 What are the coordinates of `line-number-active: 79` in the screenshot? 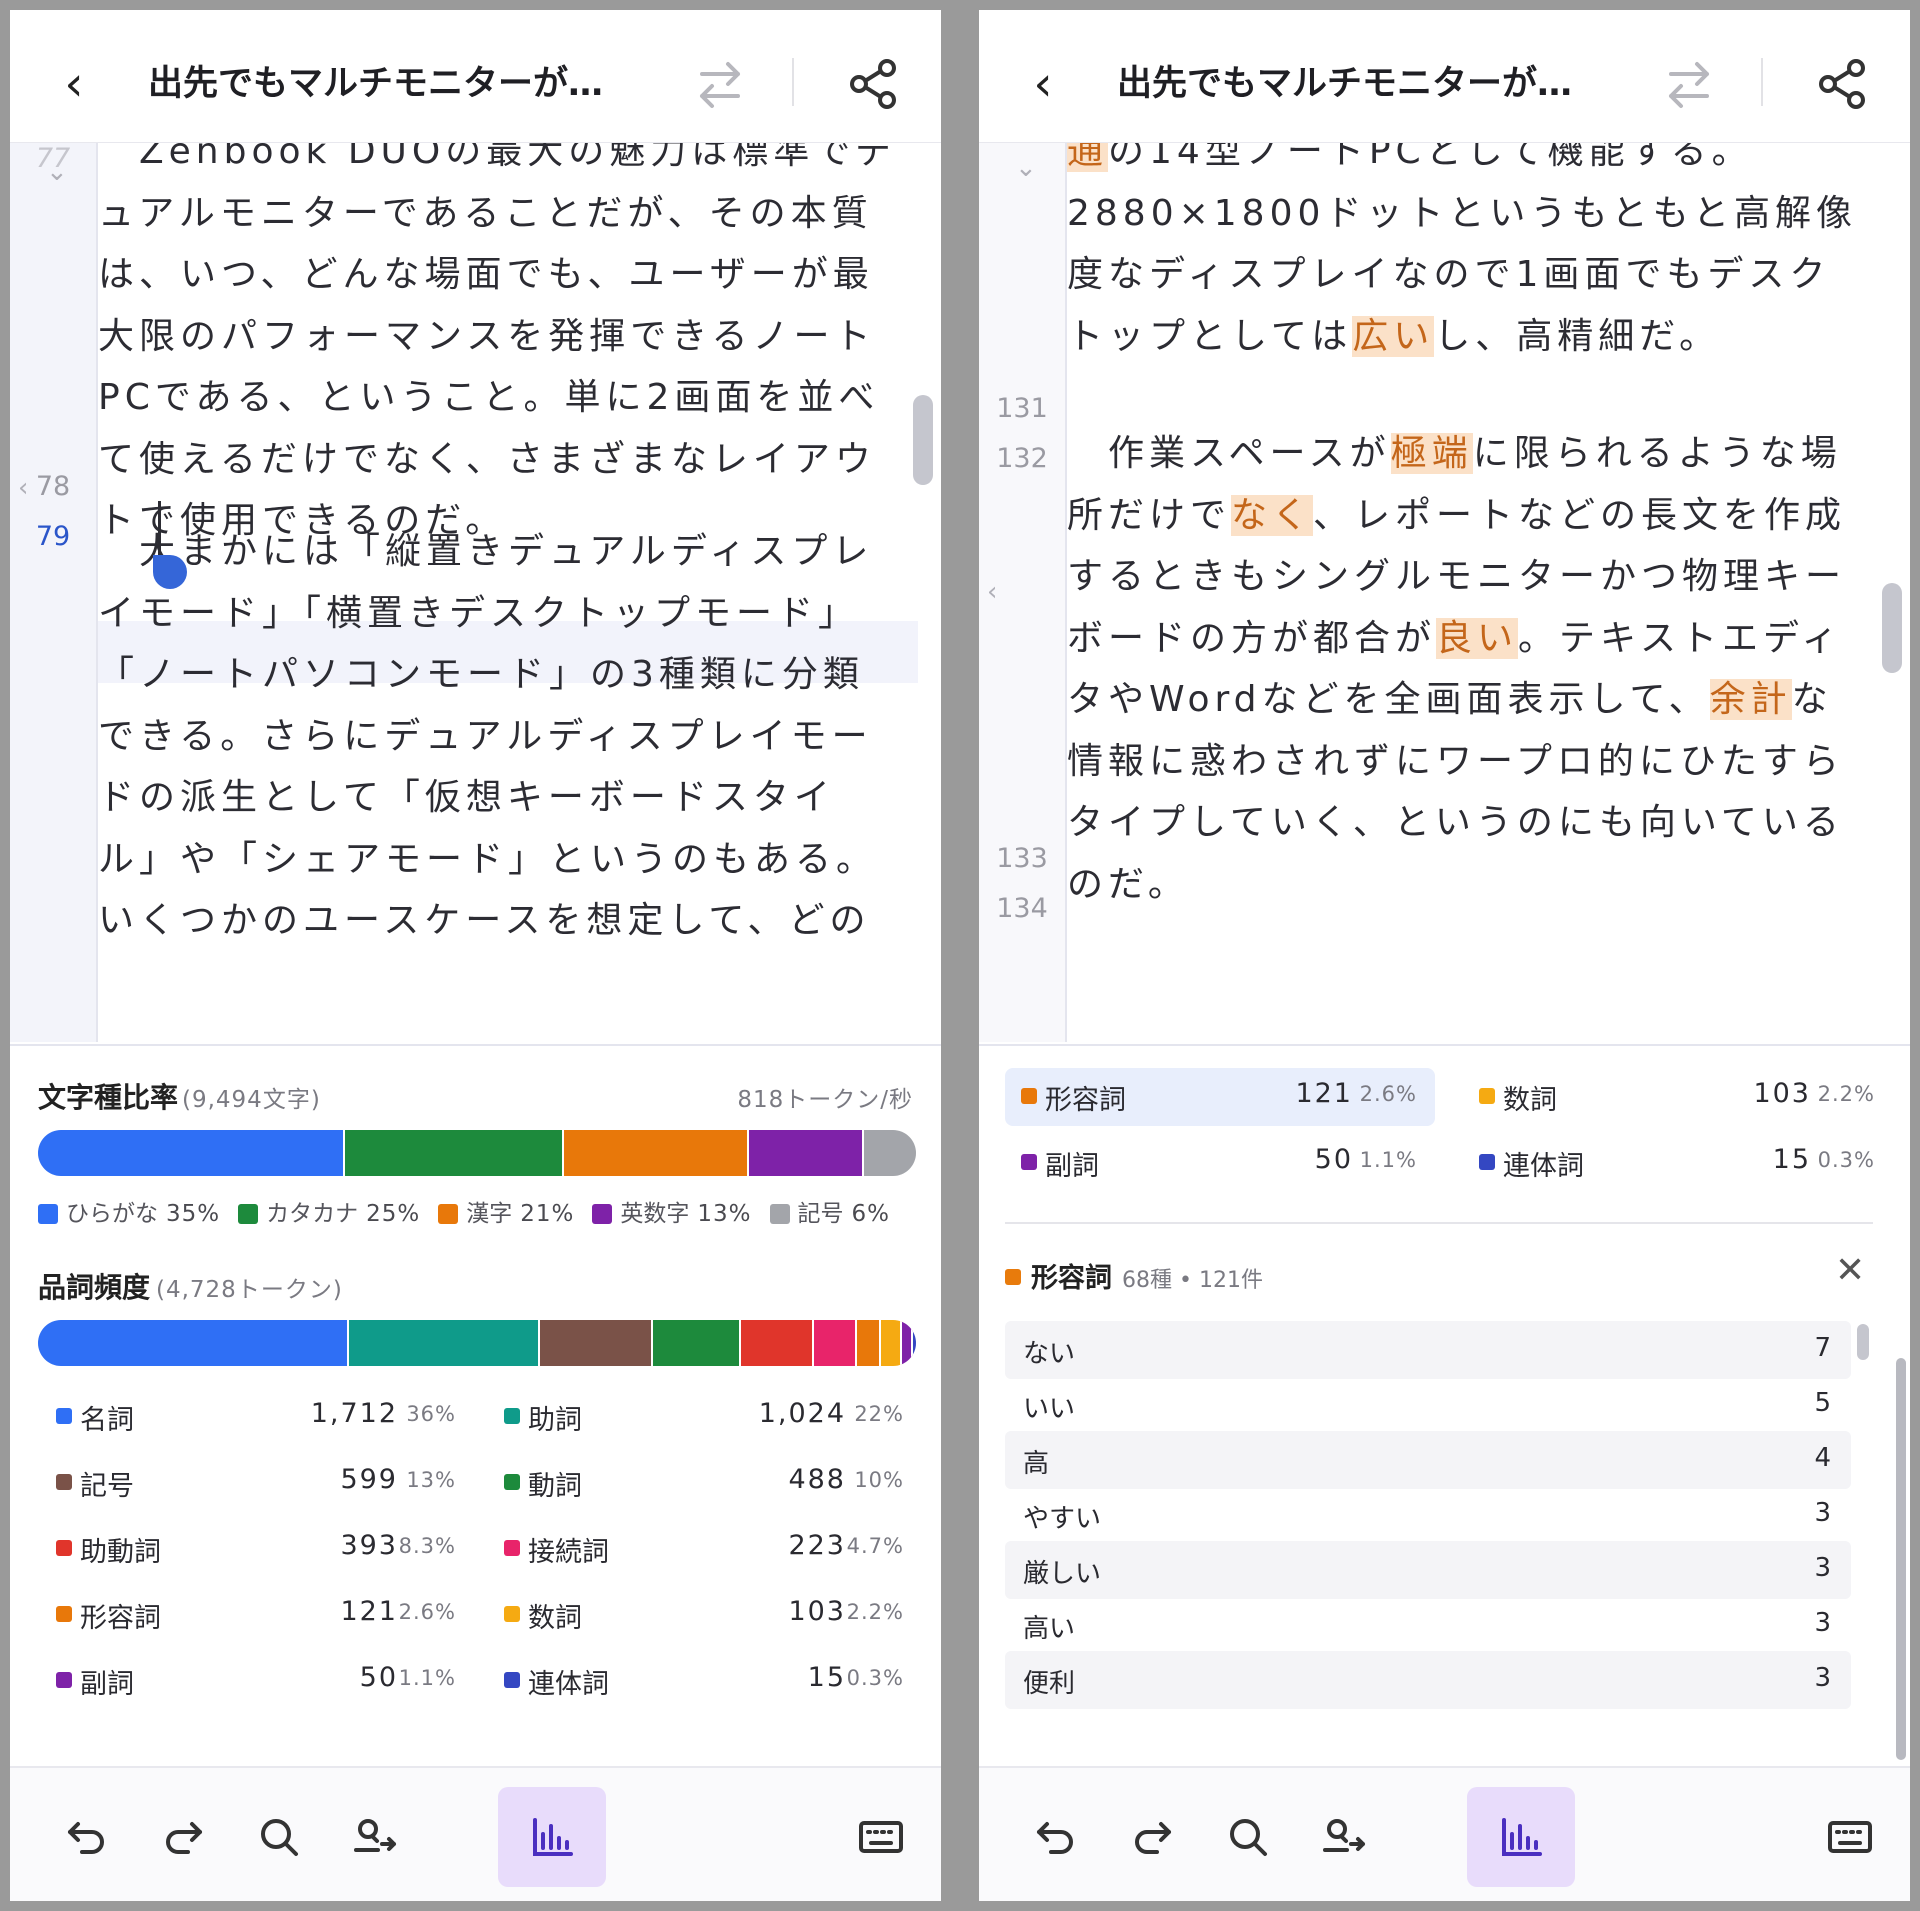 It's located at (53, 536).